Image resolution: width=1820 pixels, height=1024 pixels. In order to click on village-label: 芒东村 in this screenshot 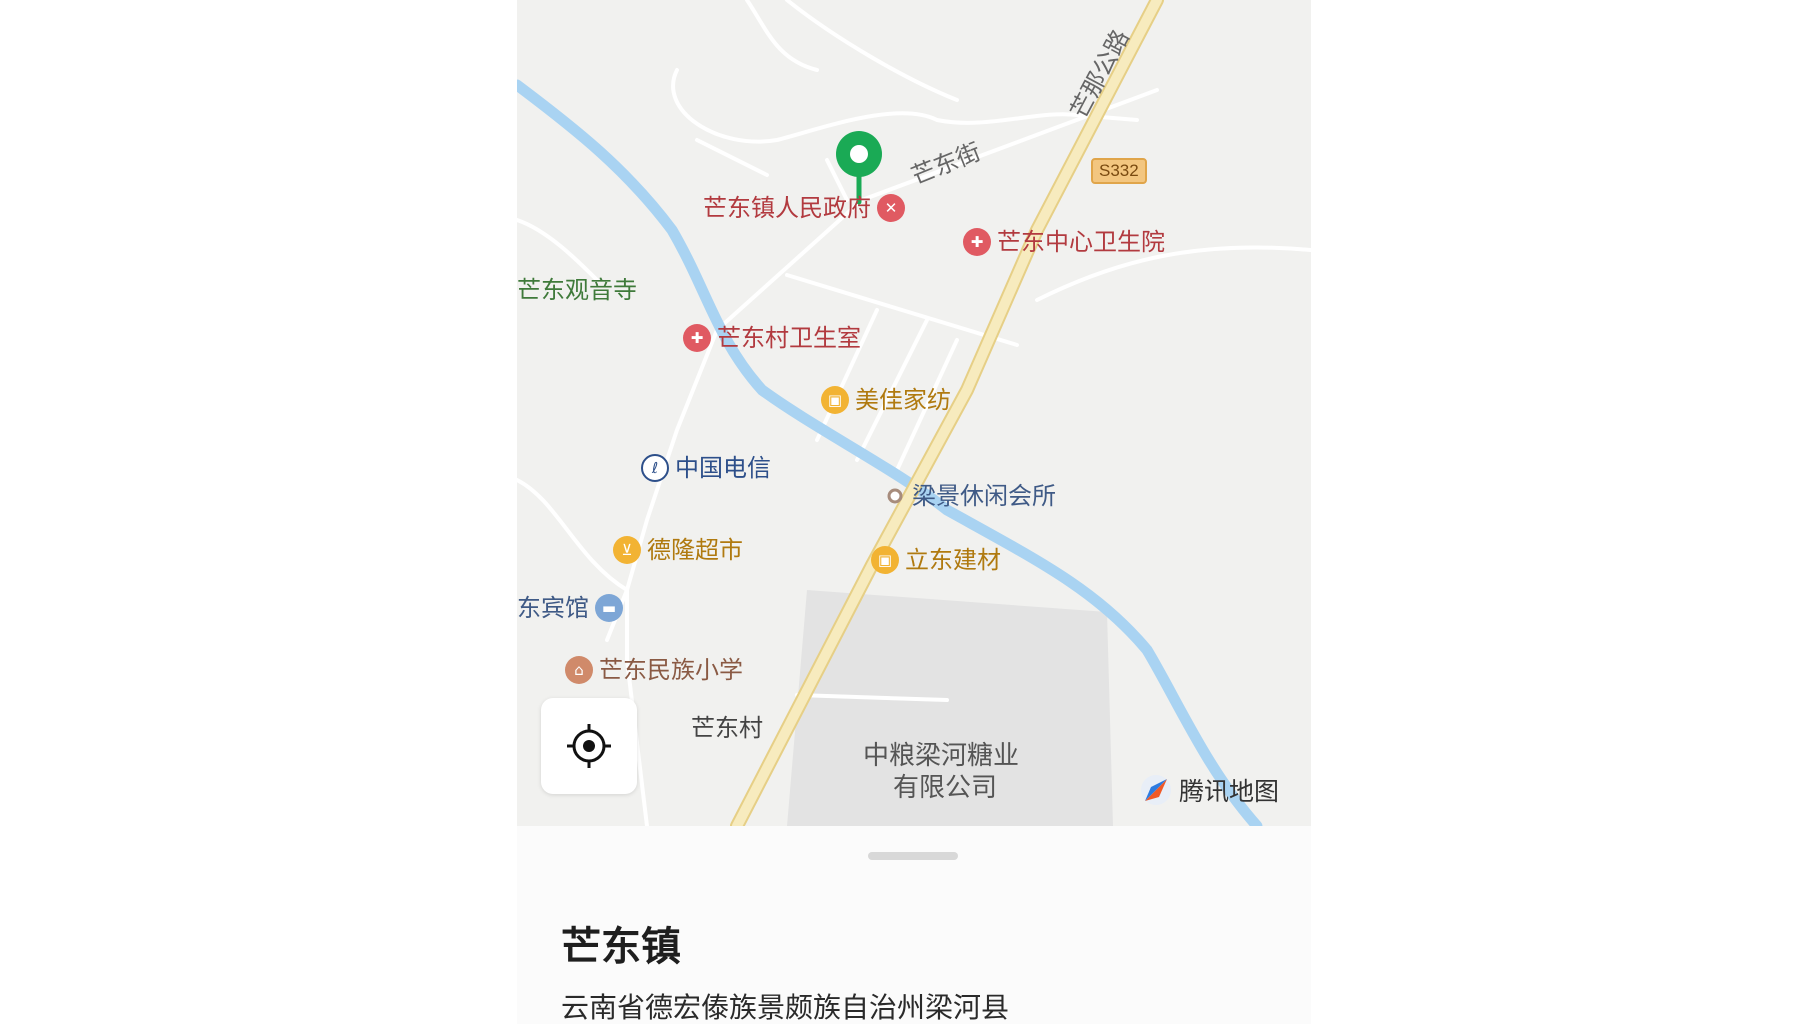, I will do `click(727, 728)`.